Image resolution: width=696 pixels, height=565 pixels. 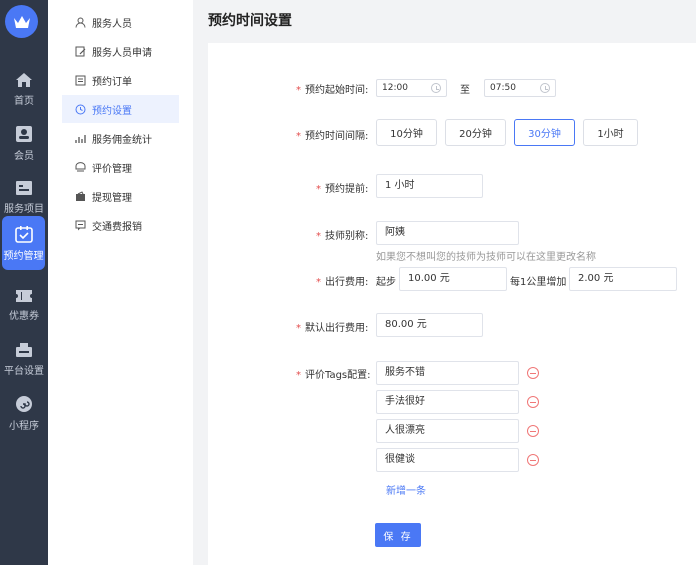 I want to click on alias-label: * 技师别称:, so click(x=342, y=236).